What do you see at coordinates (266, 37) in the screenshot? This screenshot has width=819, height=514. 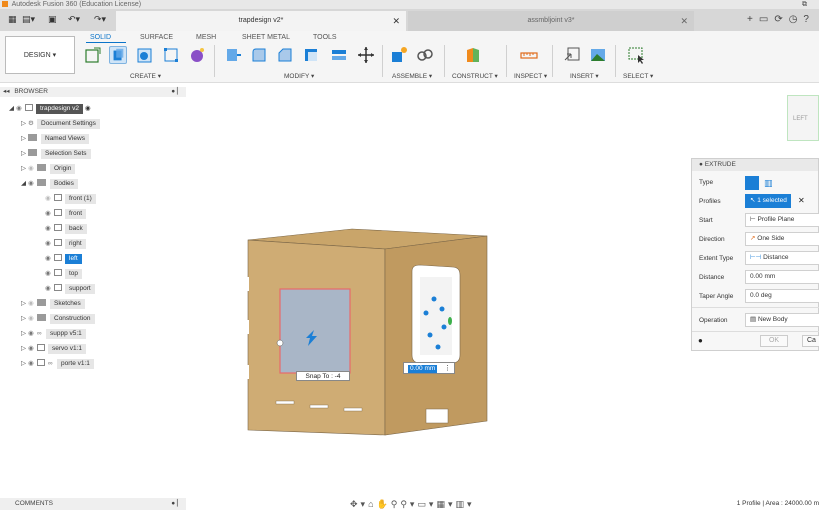 I see `tab-sheet-metal: SHEET METAL` at bounding box center [266, 37].